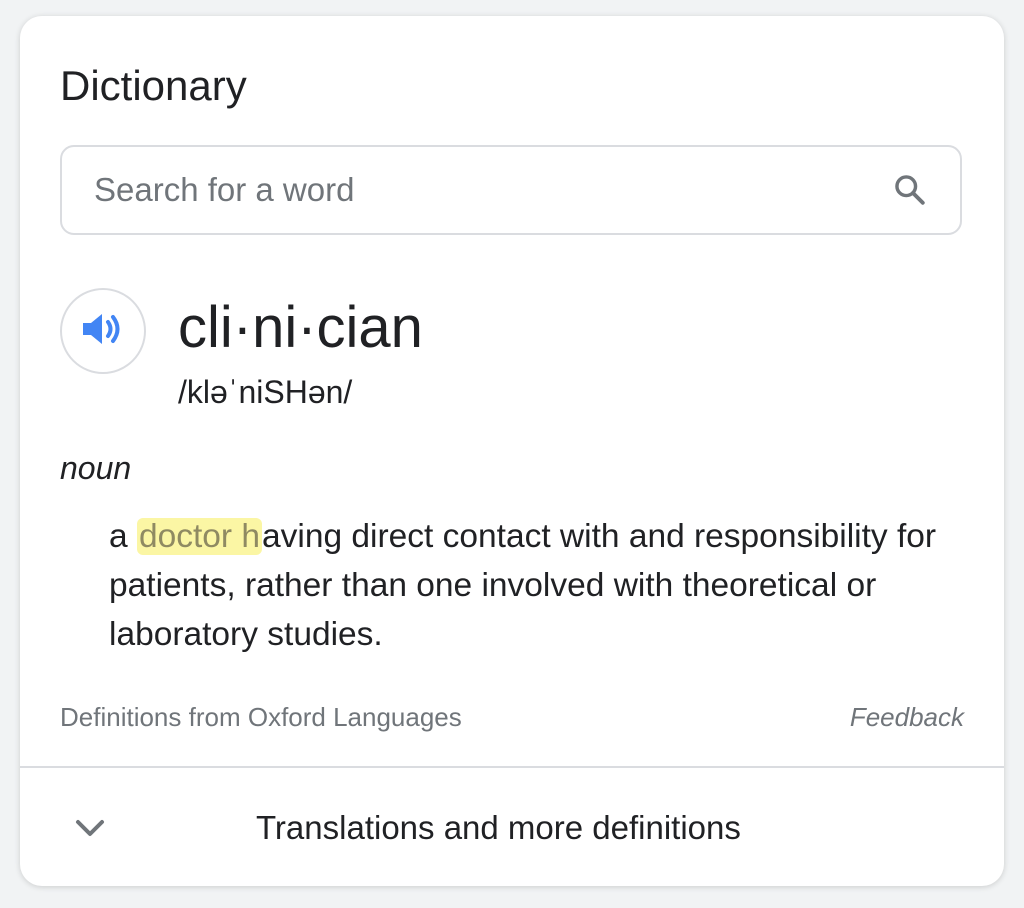 This screenshot has width=1024, height=908. I want to click on search-input, so click(491, 190).